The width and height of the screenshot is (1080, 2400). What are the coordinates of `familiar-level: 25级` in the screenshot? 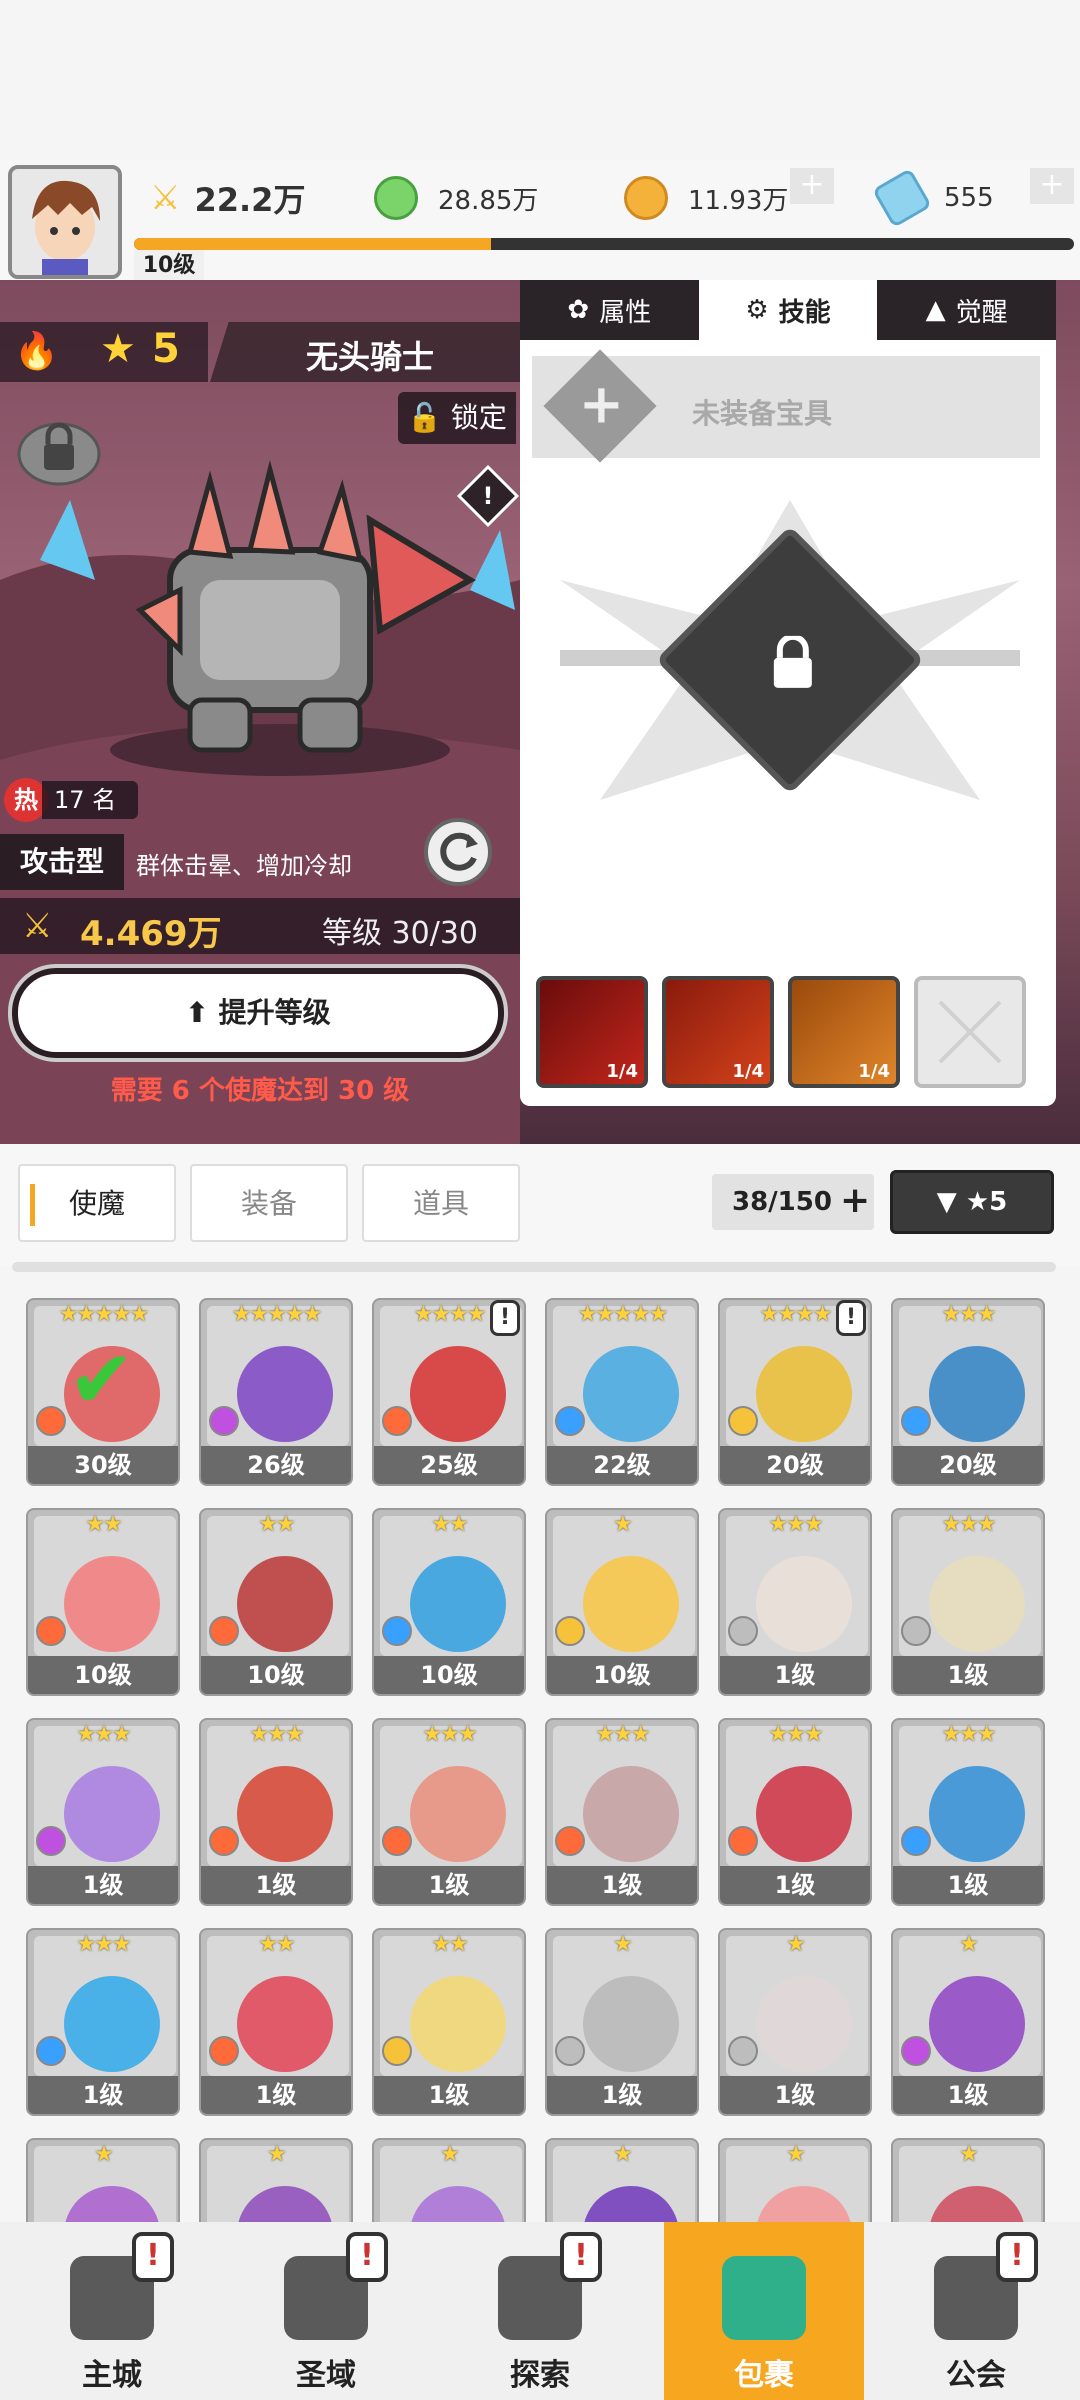 It's located at (449, 1465).